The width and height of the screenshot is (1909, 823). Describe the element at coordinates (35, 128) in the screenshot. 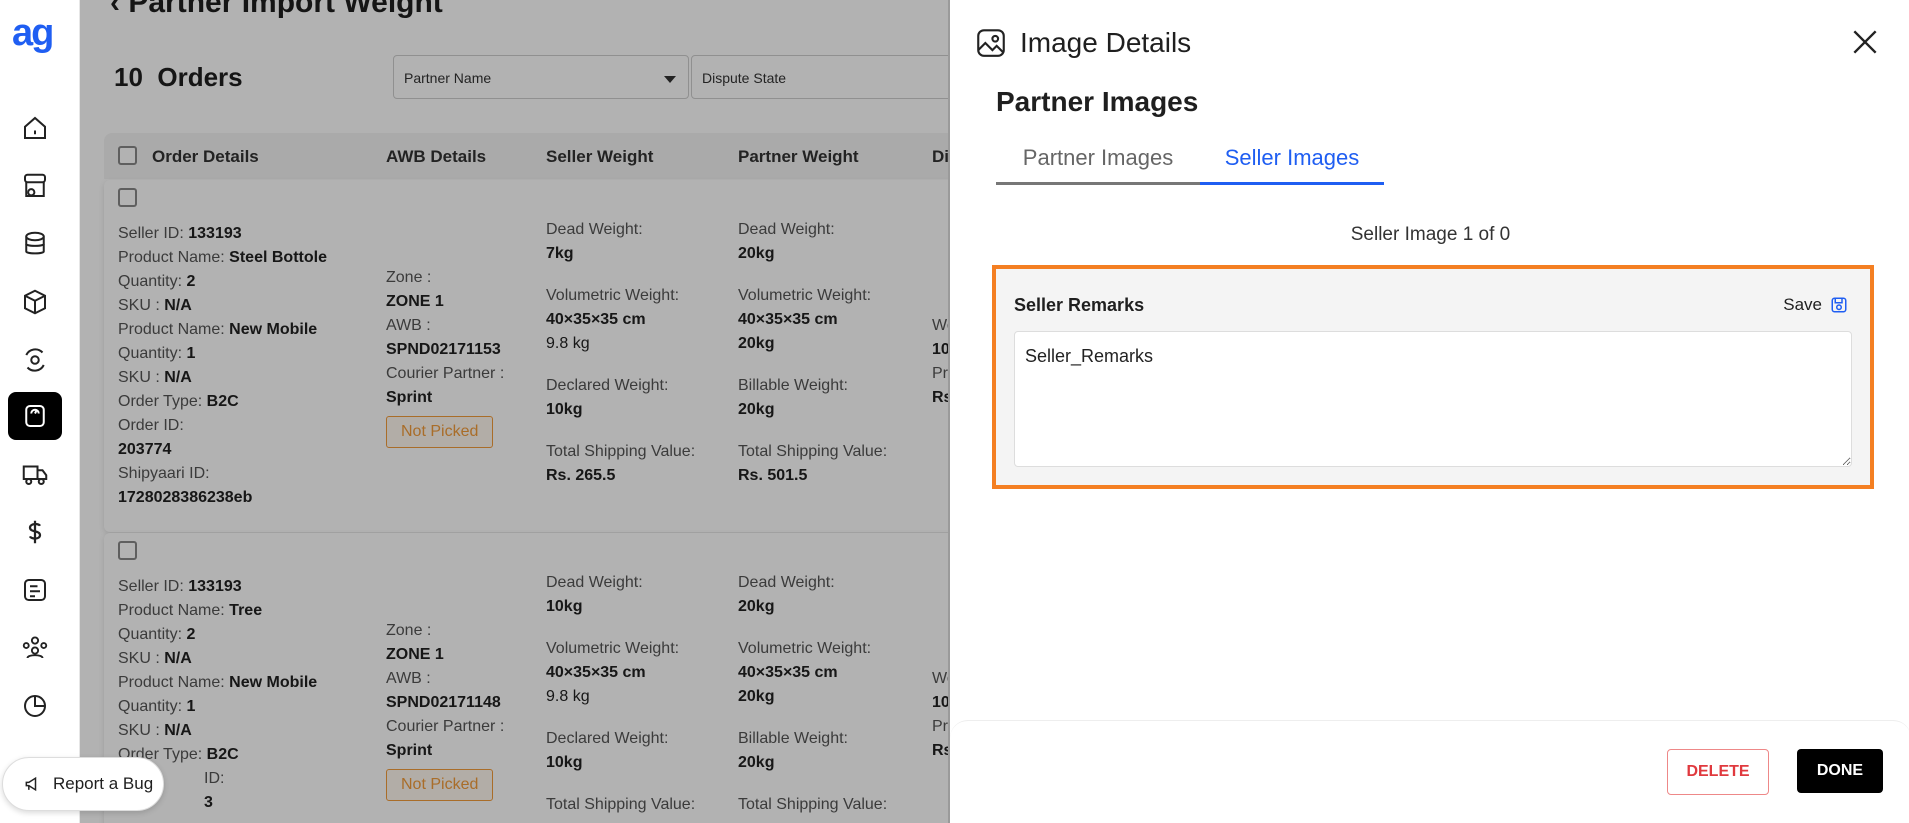

I see `home-icon` at that location.